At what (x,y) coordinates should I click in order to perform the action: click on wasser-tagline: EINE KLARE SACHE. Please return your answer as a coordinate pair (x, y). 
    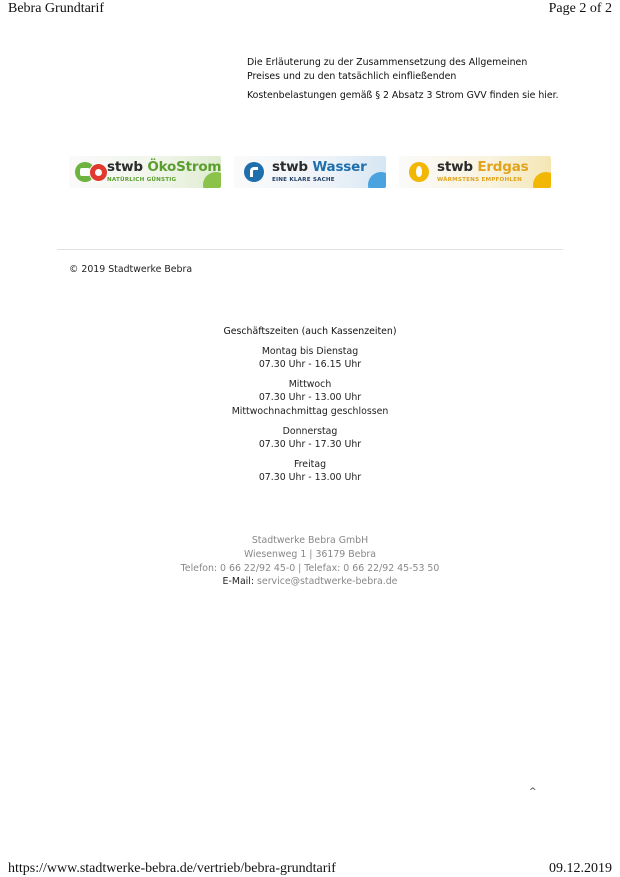
    Looking at the image, I should click on (303, 180).